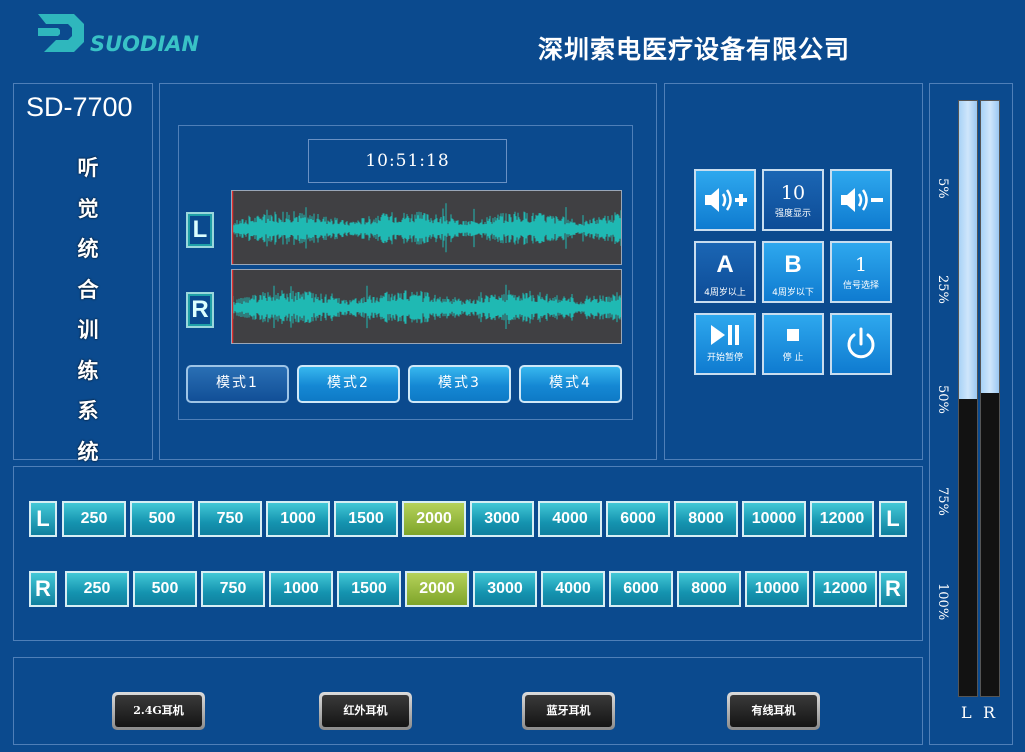 Image resolution: width=1025 pixels, height=752 pixels. What do you see at coordinates (942, 188) in the screenshot?
I see `meter-scale-5: 5%` at bounding box center [942, 188].